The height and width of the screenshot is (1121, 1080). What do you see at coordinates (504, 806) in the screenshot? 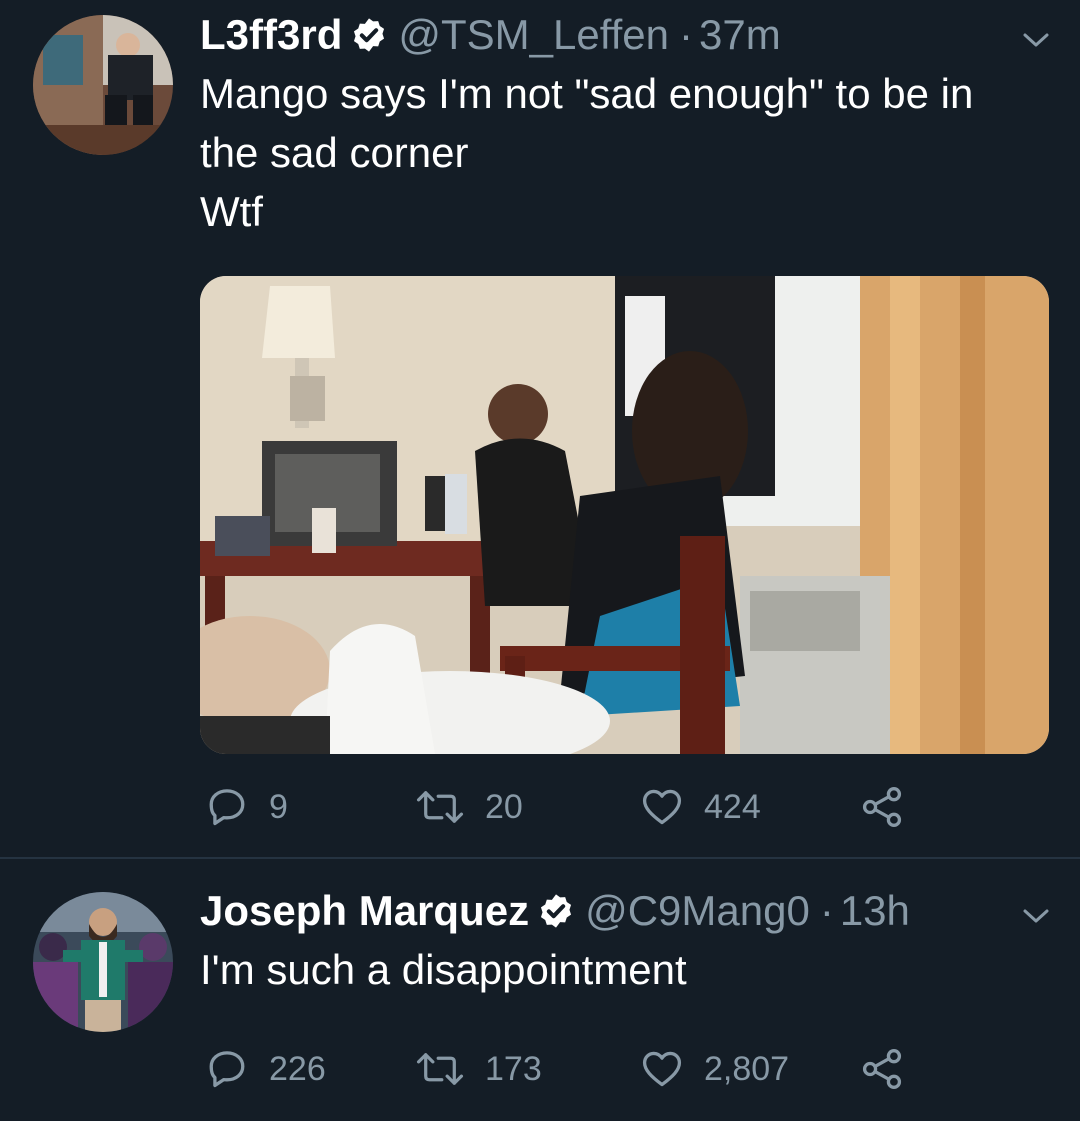
I see `retweet-count: 20` at bounding box center [504, 806].